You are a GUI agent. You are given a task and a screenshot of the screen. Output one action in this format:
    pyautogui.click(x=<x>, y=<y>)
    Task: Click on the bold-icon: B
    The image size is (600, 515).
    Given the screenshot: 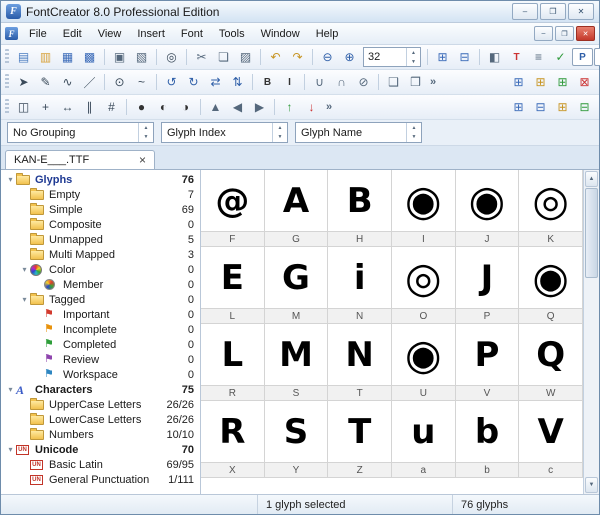 What is the action you would take?
    pyautogui.click(x=267, y=82)
    